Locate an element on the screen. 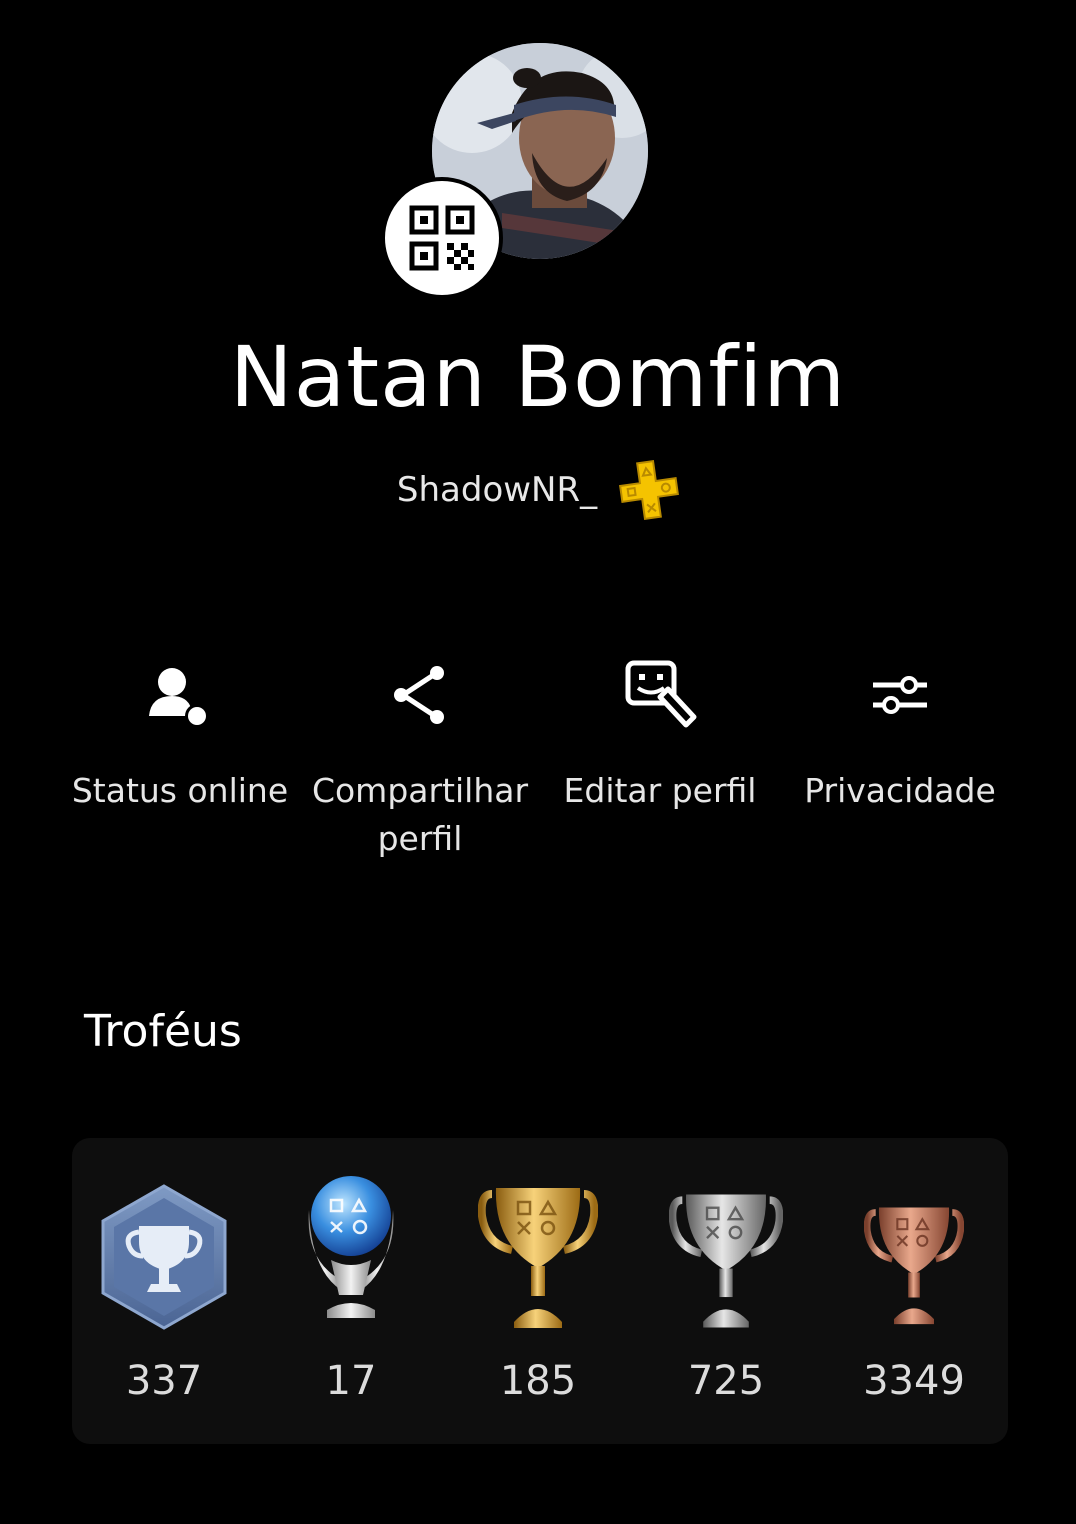 The image size is (1076, 1524). qr-code-button is located at coordinates (442, 238).